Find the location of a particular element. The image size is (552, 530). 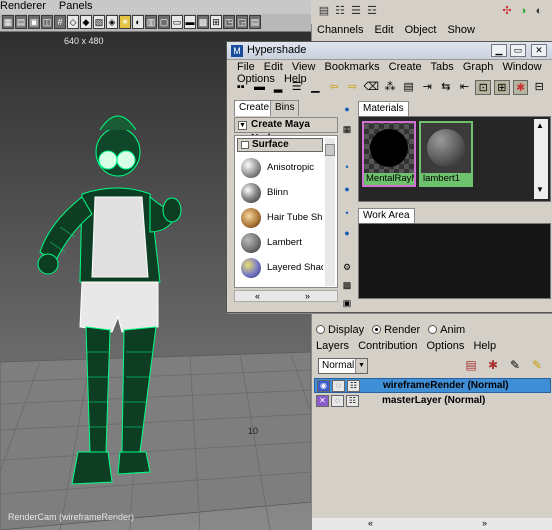

in-out-connections-icon: ⇆ is located at coordinates (446, 87).